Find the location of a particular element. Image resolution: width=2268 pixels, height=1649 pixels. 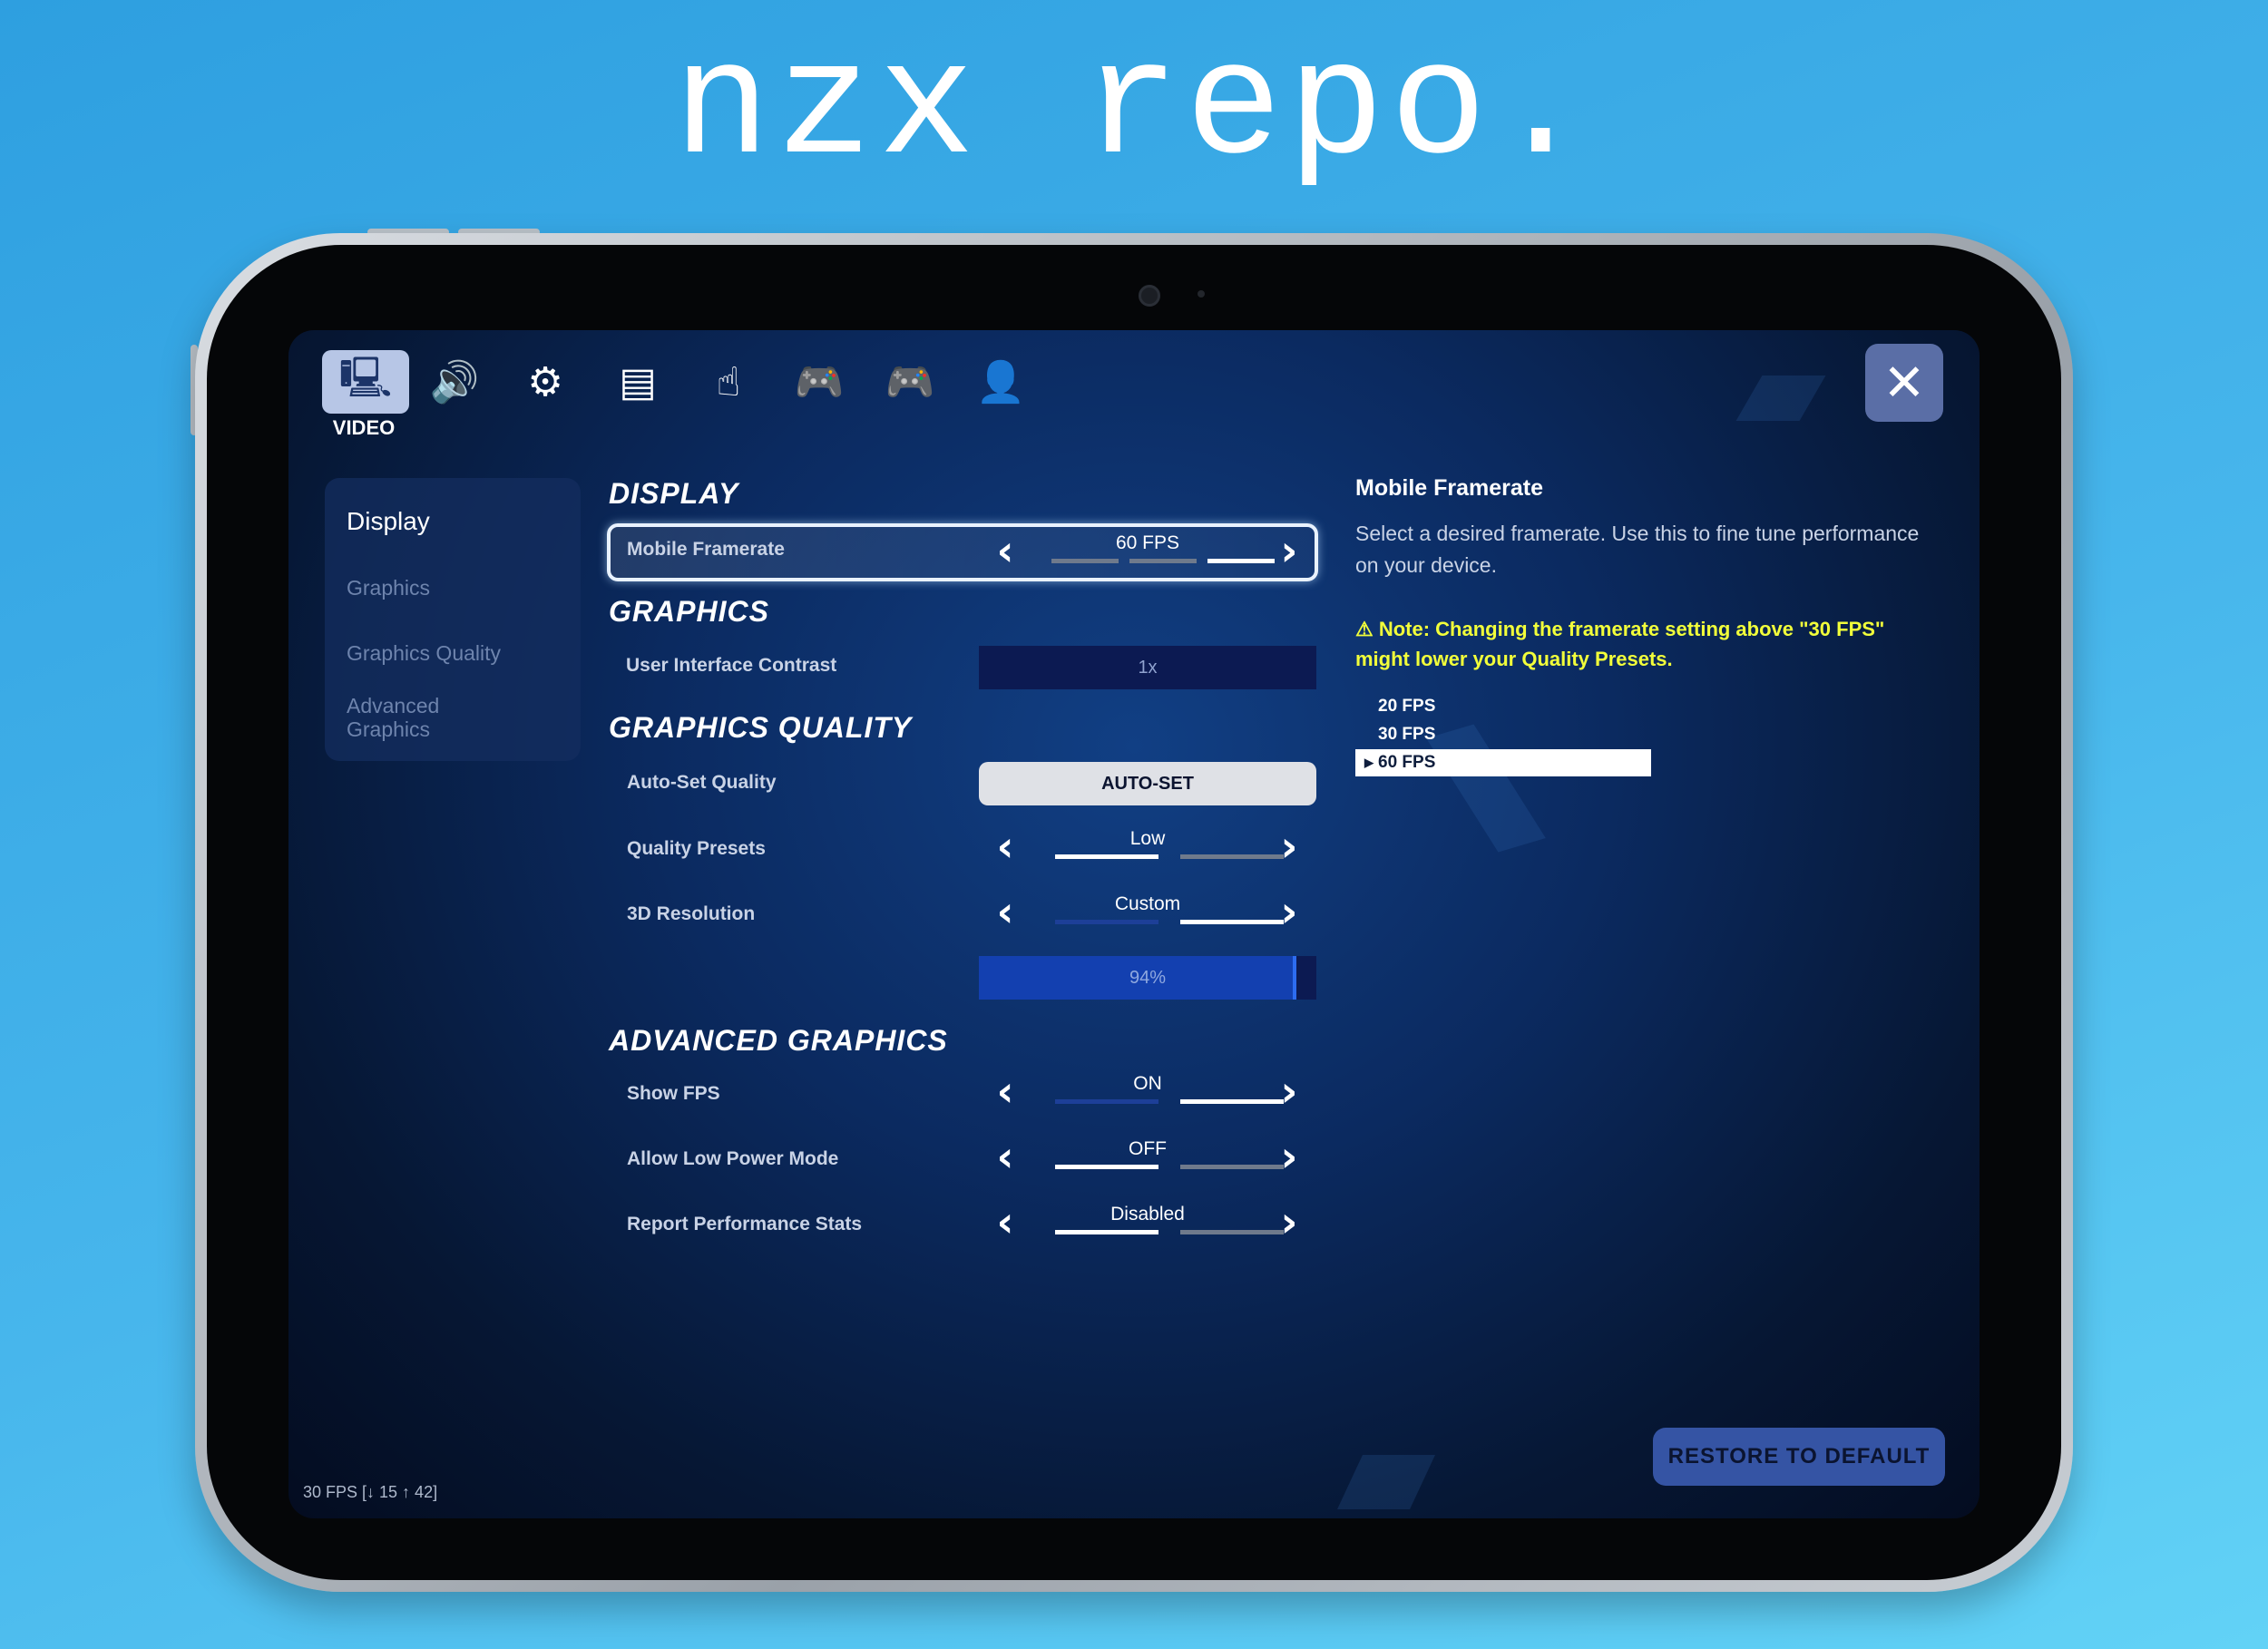

low-power-mode-value: OFF is located at coordinates (1148, 1148).